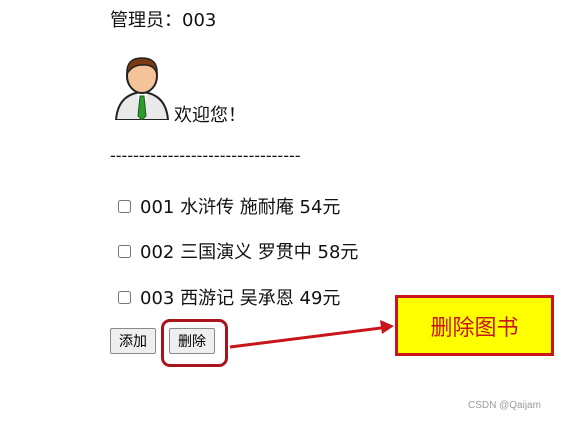 This screenshot has height=422, width=563. Describe the element at coordinates (504, 405) in the screenshot. I see `watermark: CSDN @Qaijam` at that location.